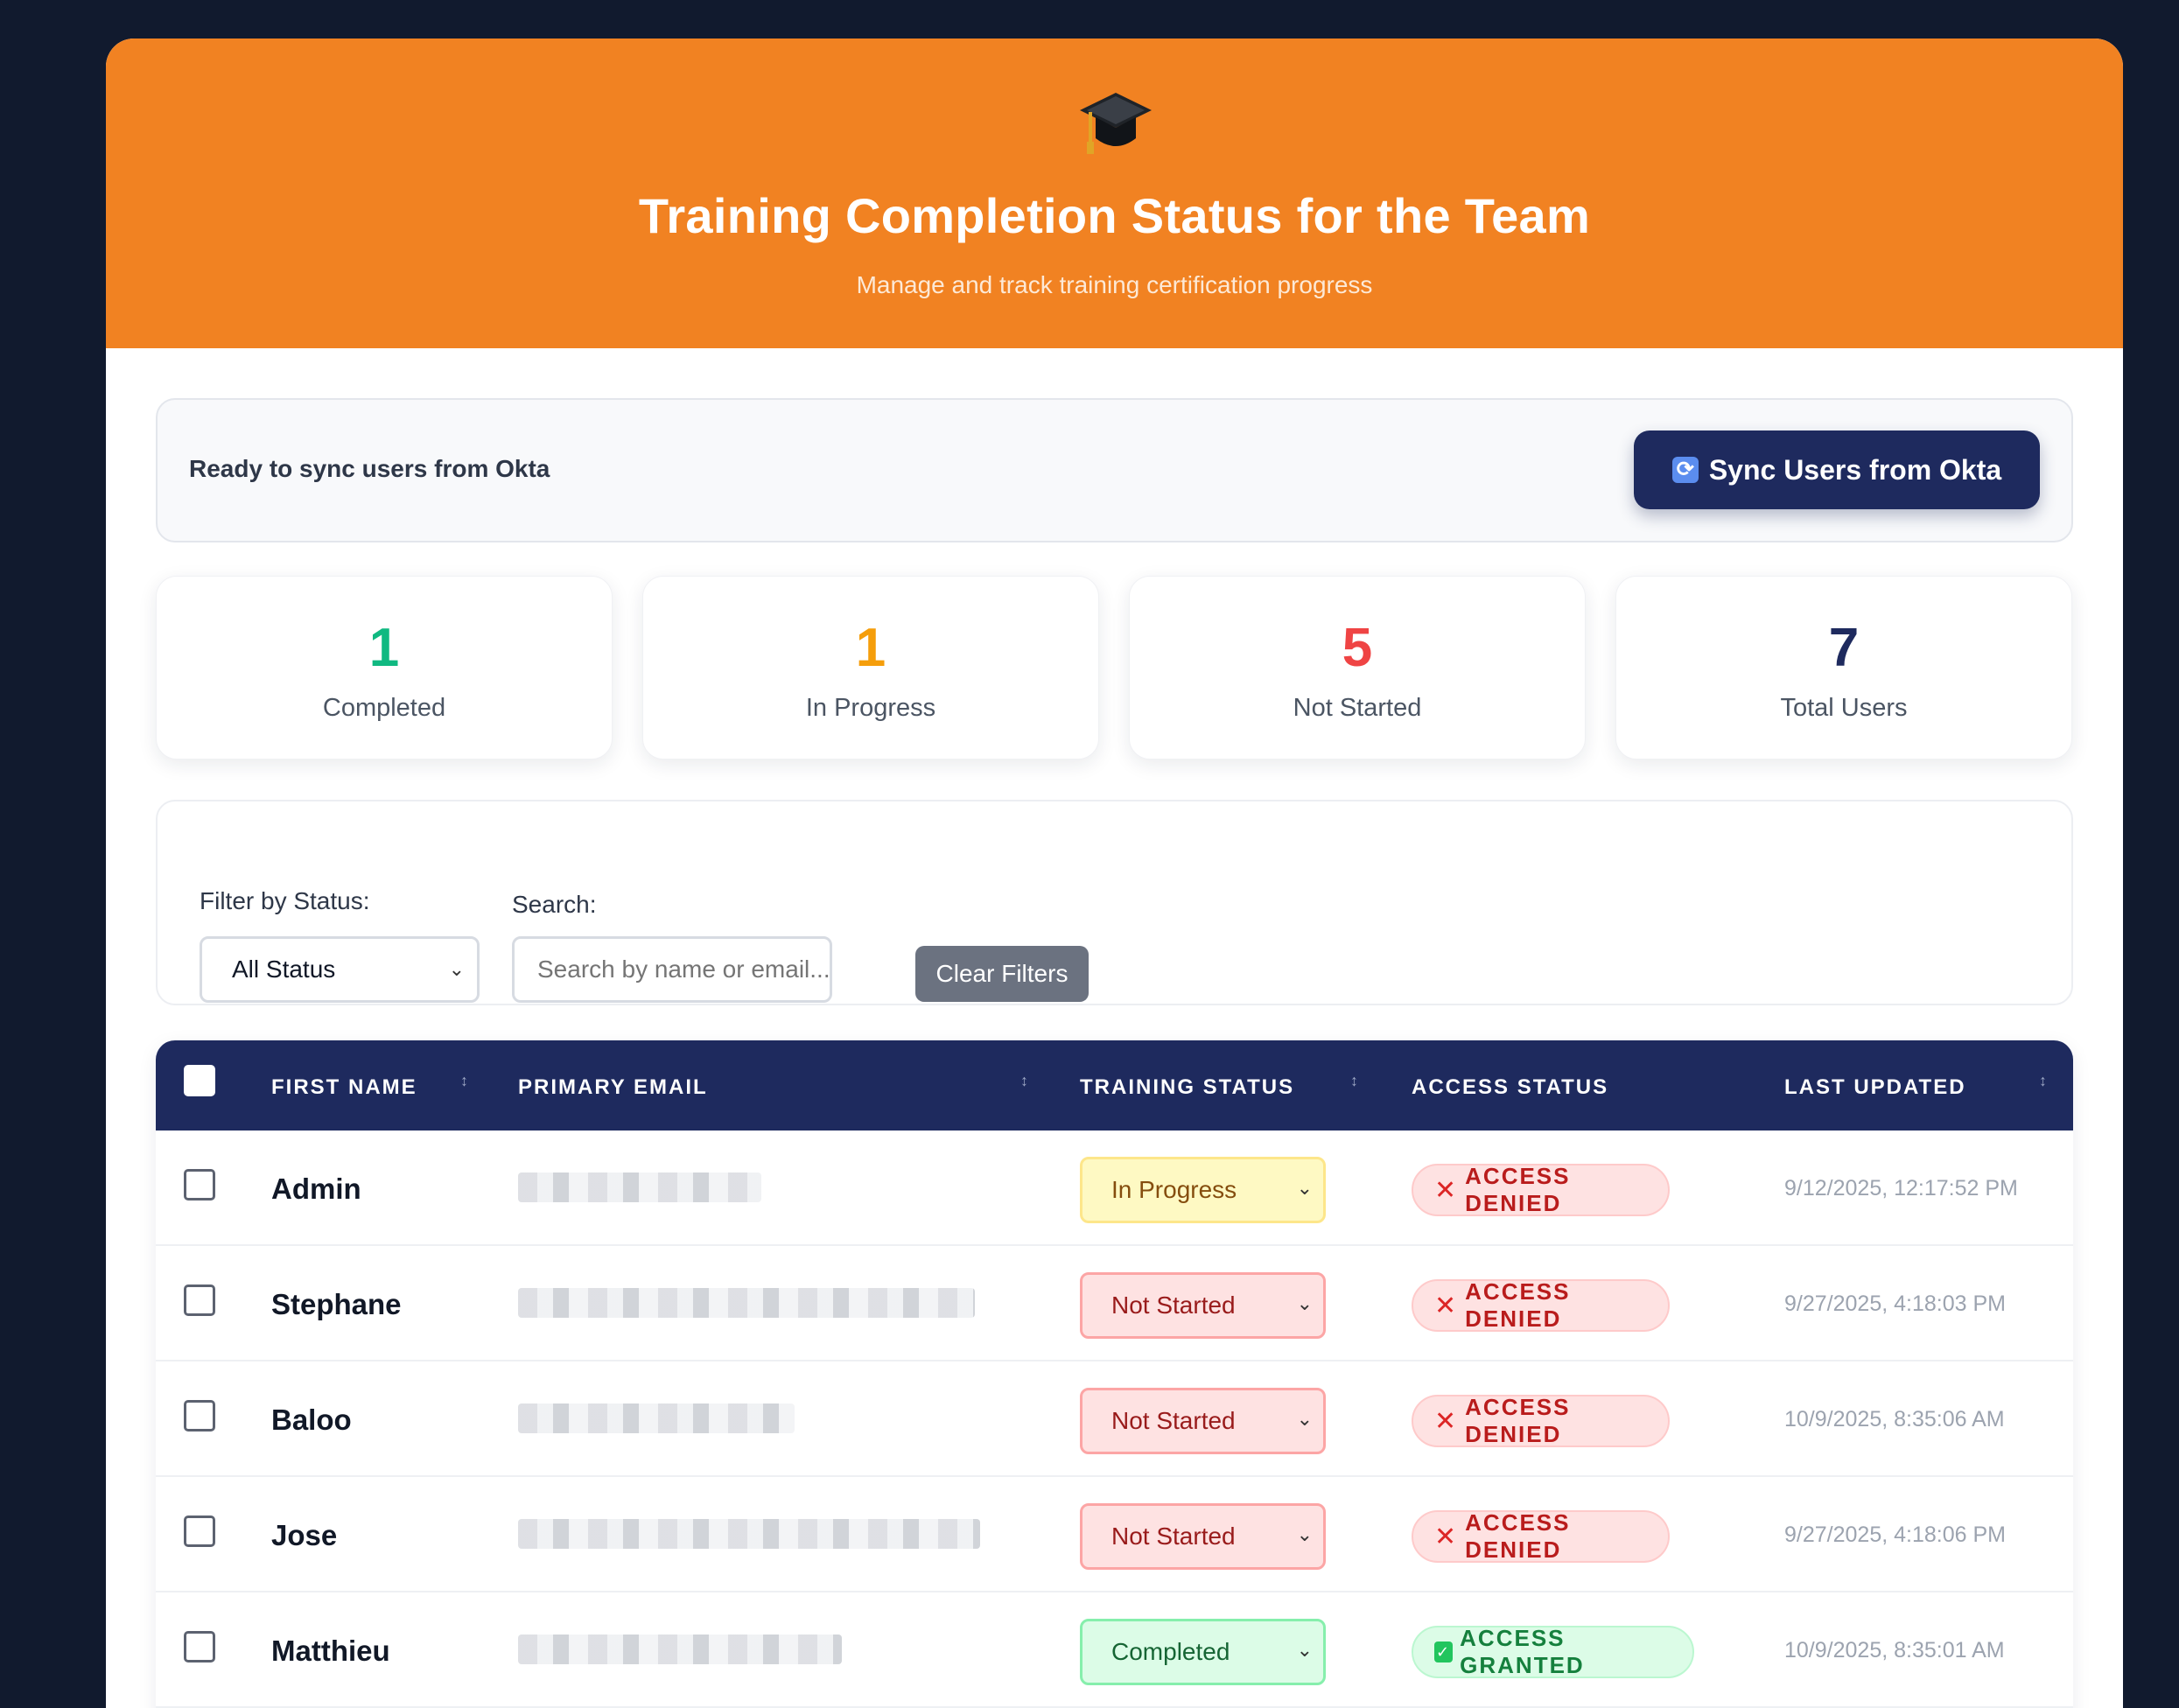 The width and height of the screenshot is (2179, 1708). Describe the element at coordinates (369, 468) in the screenshot. I see `sync-status-text: Ready to sync users from Okta` at that location.